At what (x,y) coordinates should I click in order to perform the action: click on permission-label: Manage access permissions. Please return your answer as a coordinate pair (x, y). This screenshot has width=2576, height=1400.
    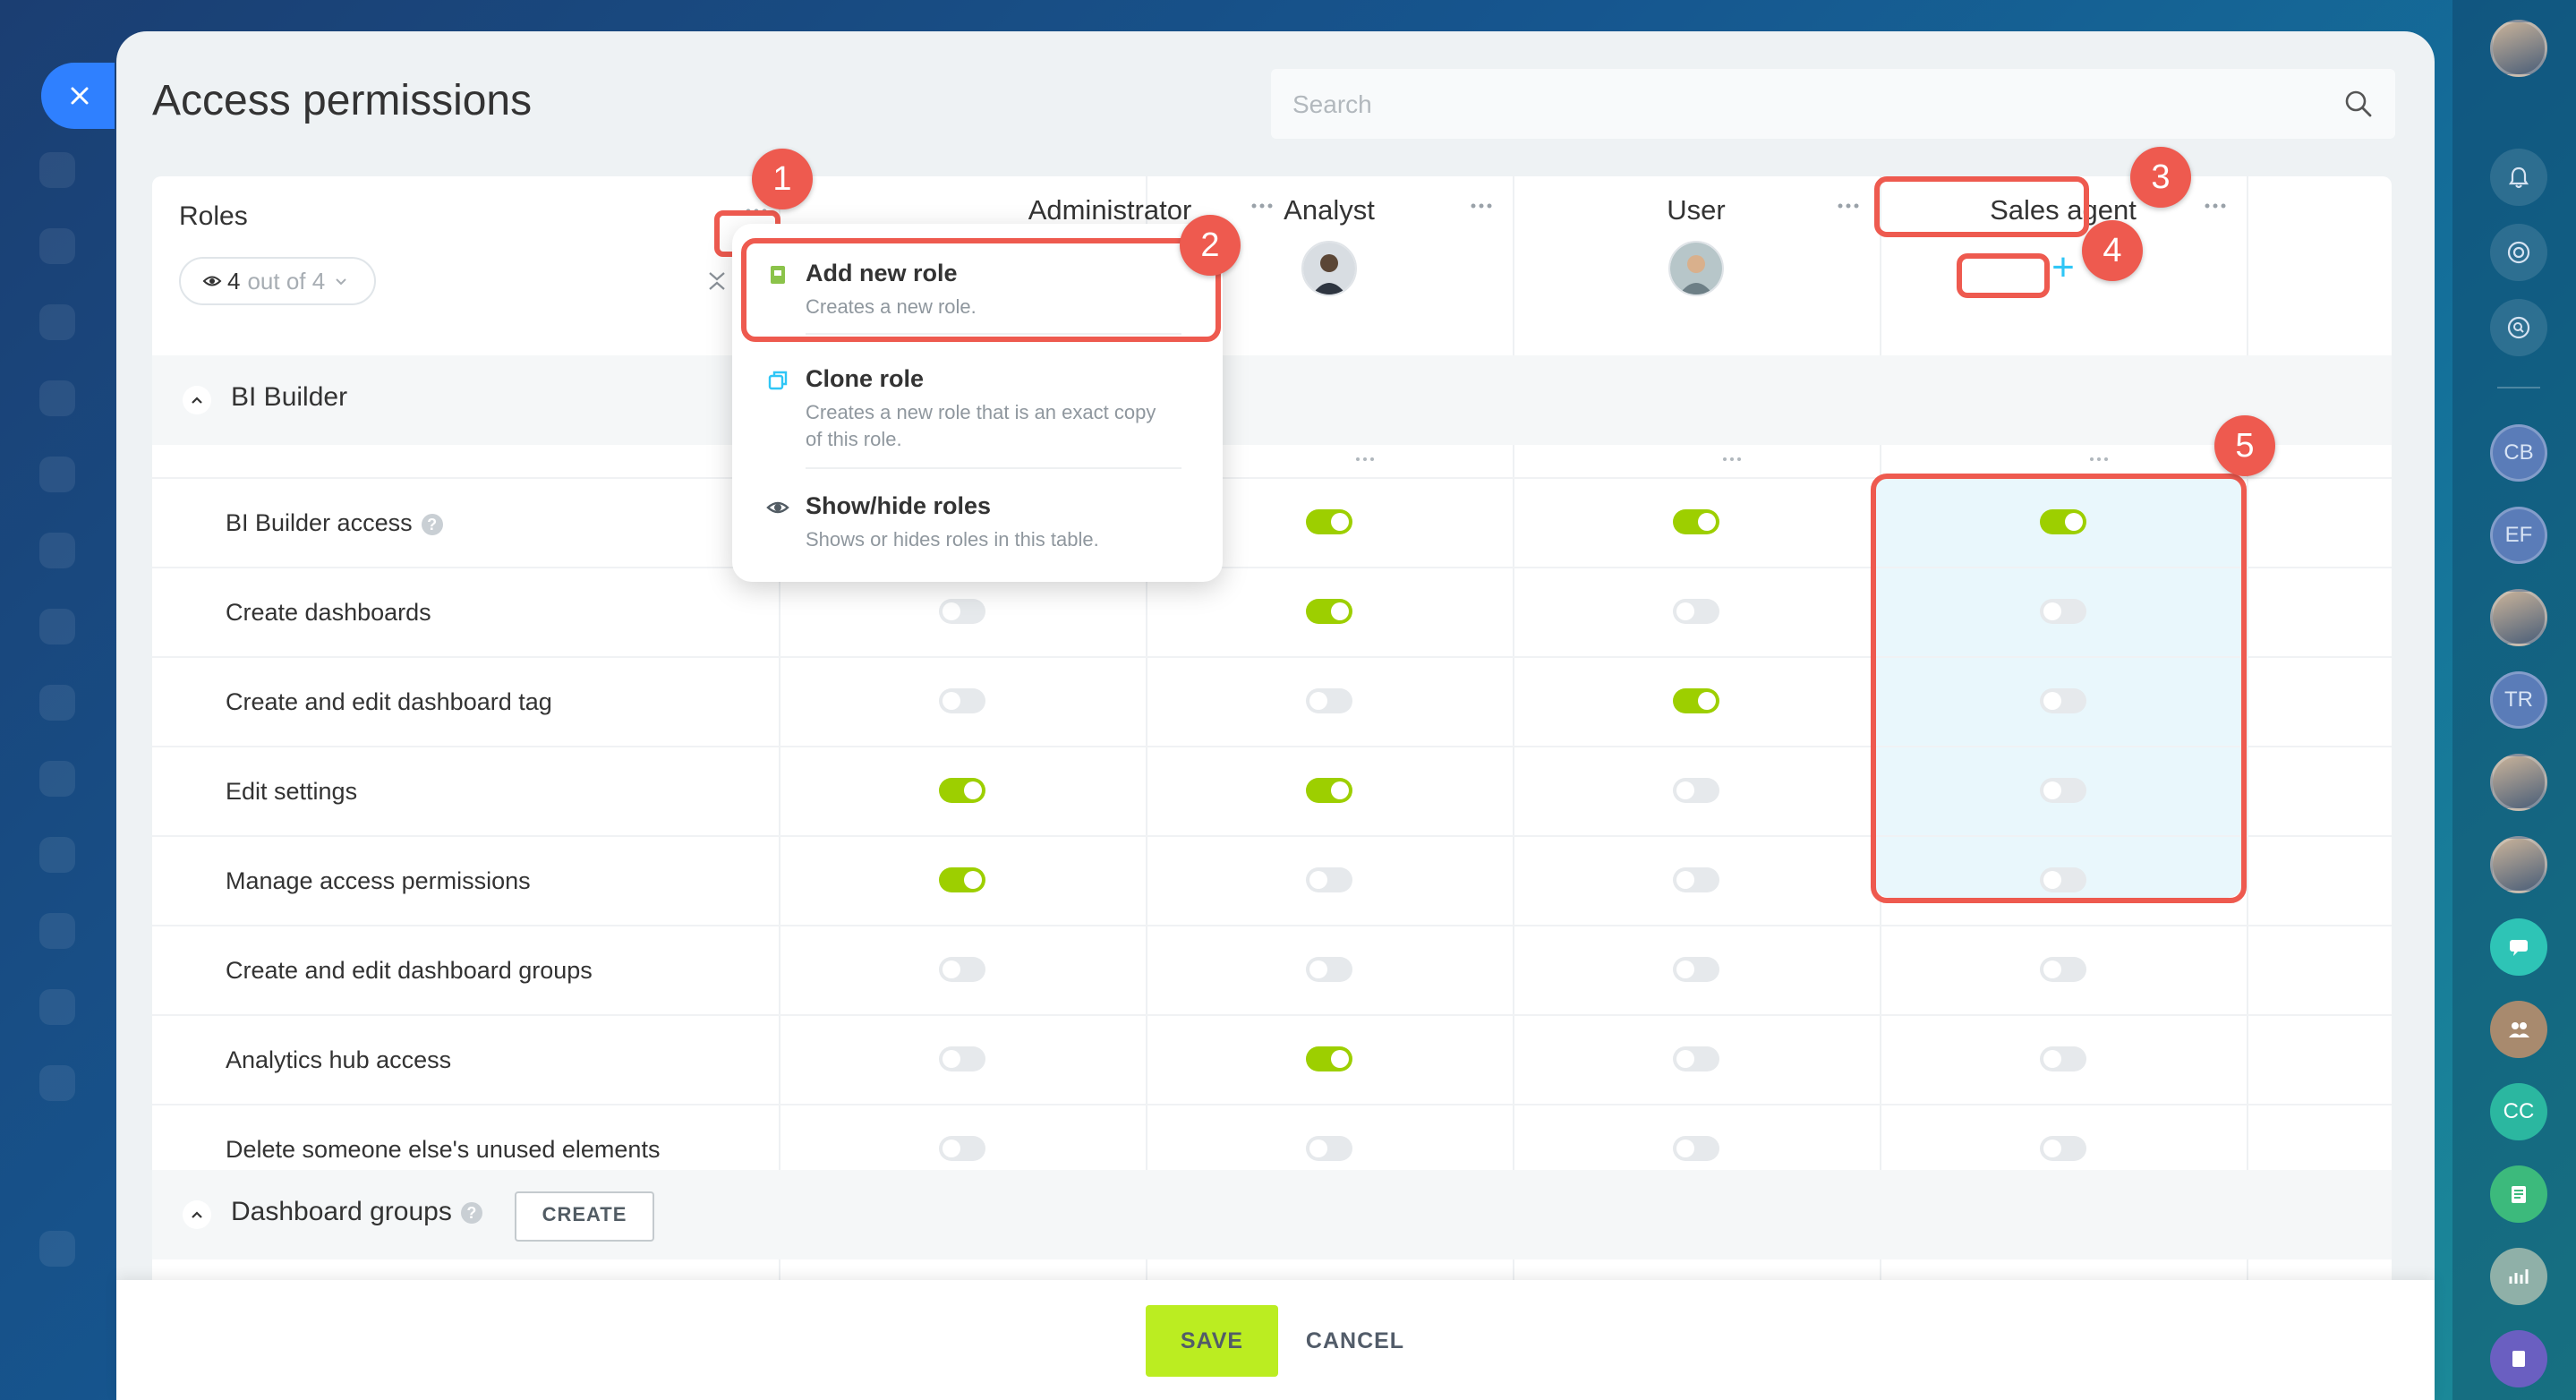
    Looking at the image, I should click on (378, 880).